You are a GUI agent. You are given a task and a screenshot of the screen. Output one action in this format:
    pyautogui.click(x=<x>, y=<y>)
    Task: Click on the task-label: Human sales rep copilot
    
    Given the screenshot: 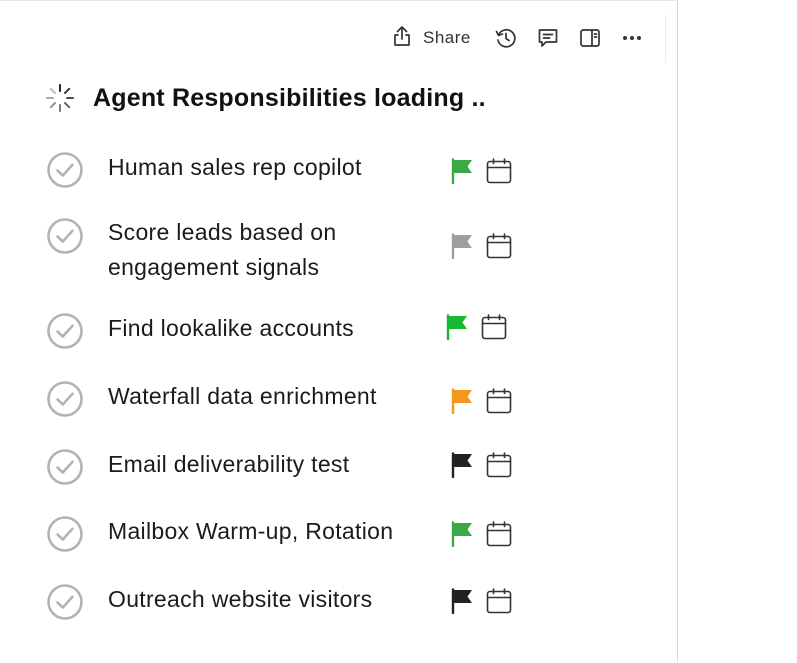 What is the action you would take?
    pyautogui.click(x=235, y=167)
    